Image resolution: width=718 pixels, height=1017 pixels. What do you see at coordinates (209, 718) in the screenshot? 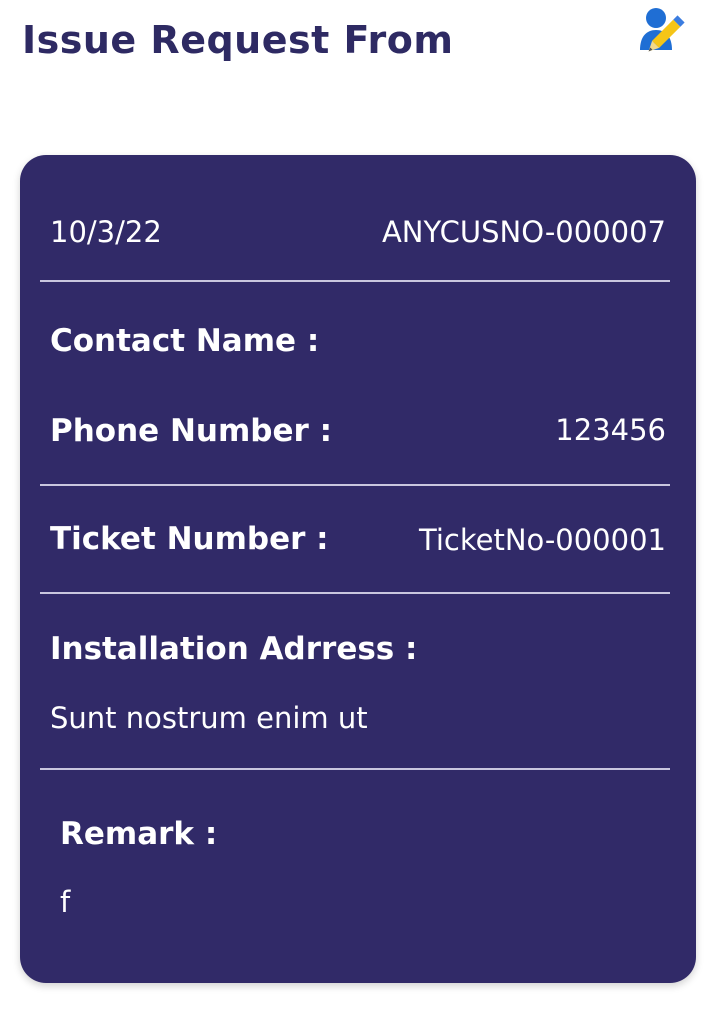
I see `installation-address-value: Sunt nostrum enim ut` at bounding box center [209, 718].